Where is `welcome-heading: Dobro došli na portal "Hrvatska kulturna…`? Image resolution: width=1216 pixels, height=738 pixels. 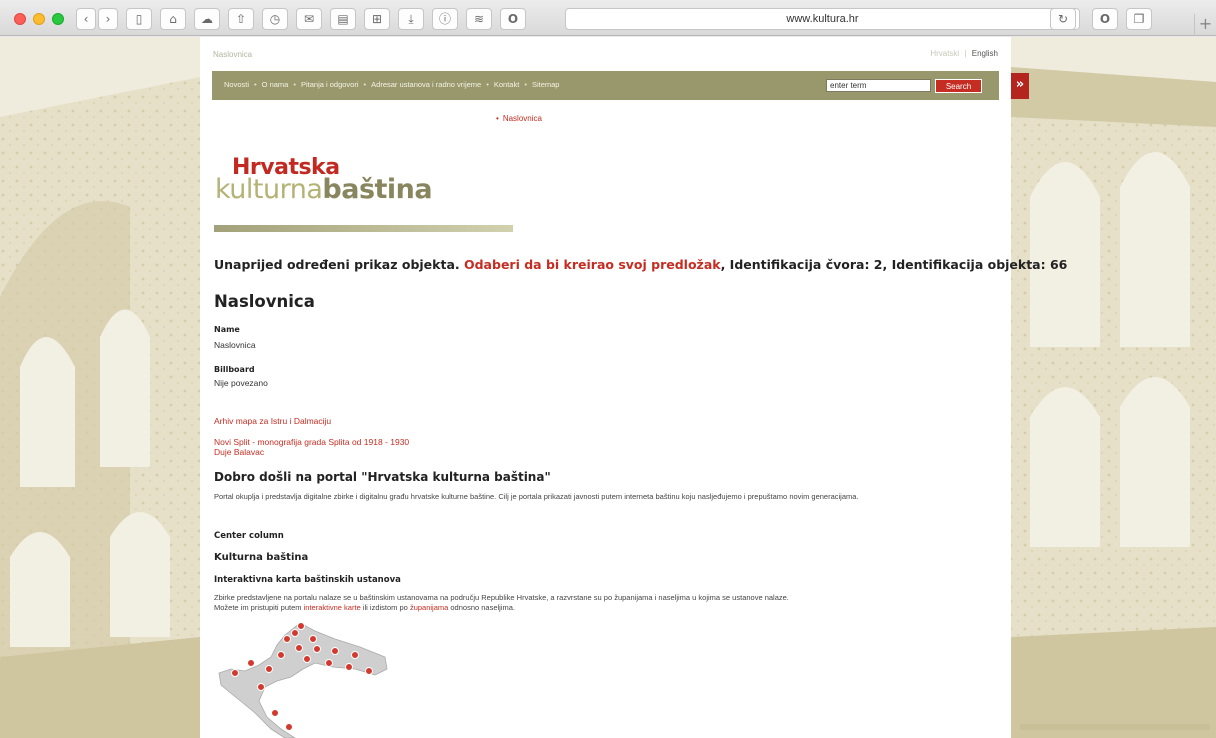 welcome-heading: Dobro došli na portal "Hrvatska kulturna… is located at coordinates (382, 477).